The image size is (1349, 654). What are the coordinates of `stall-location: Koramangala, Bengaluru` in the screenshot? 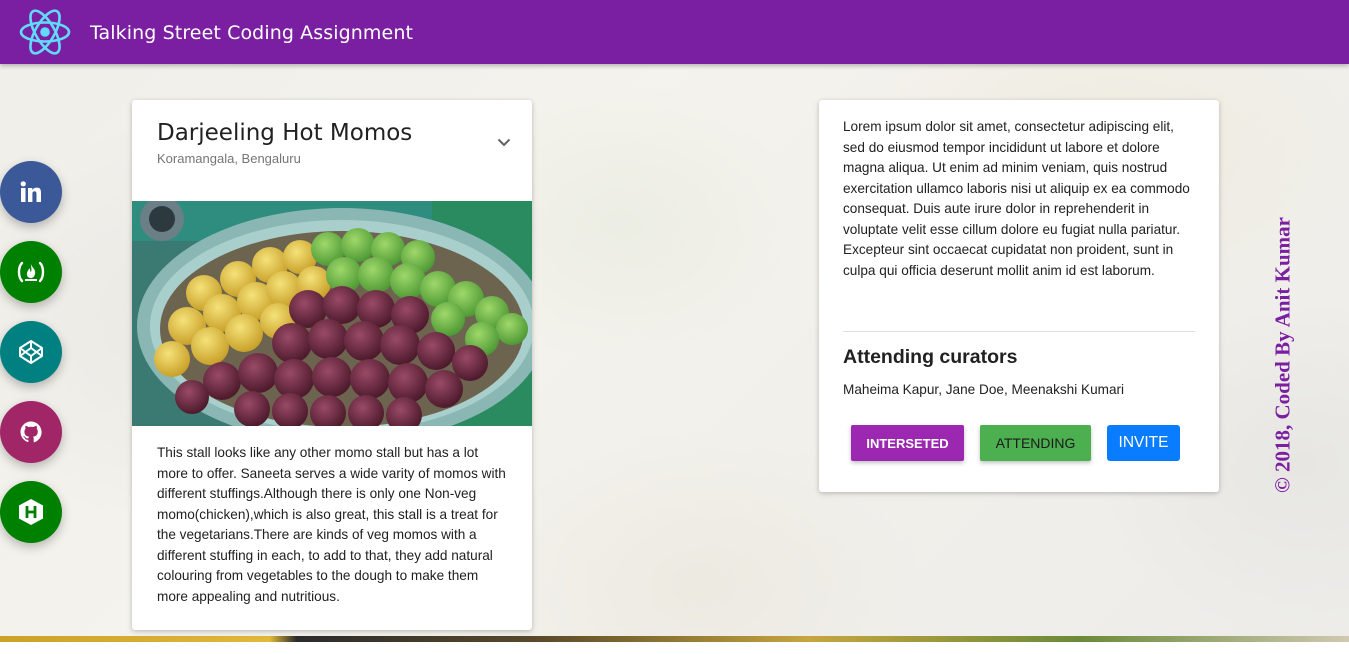 It's located at (229, 158).